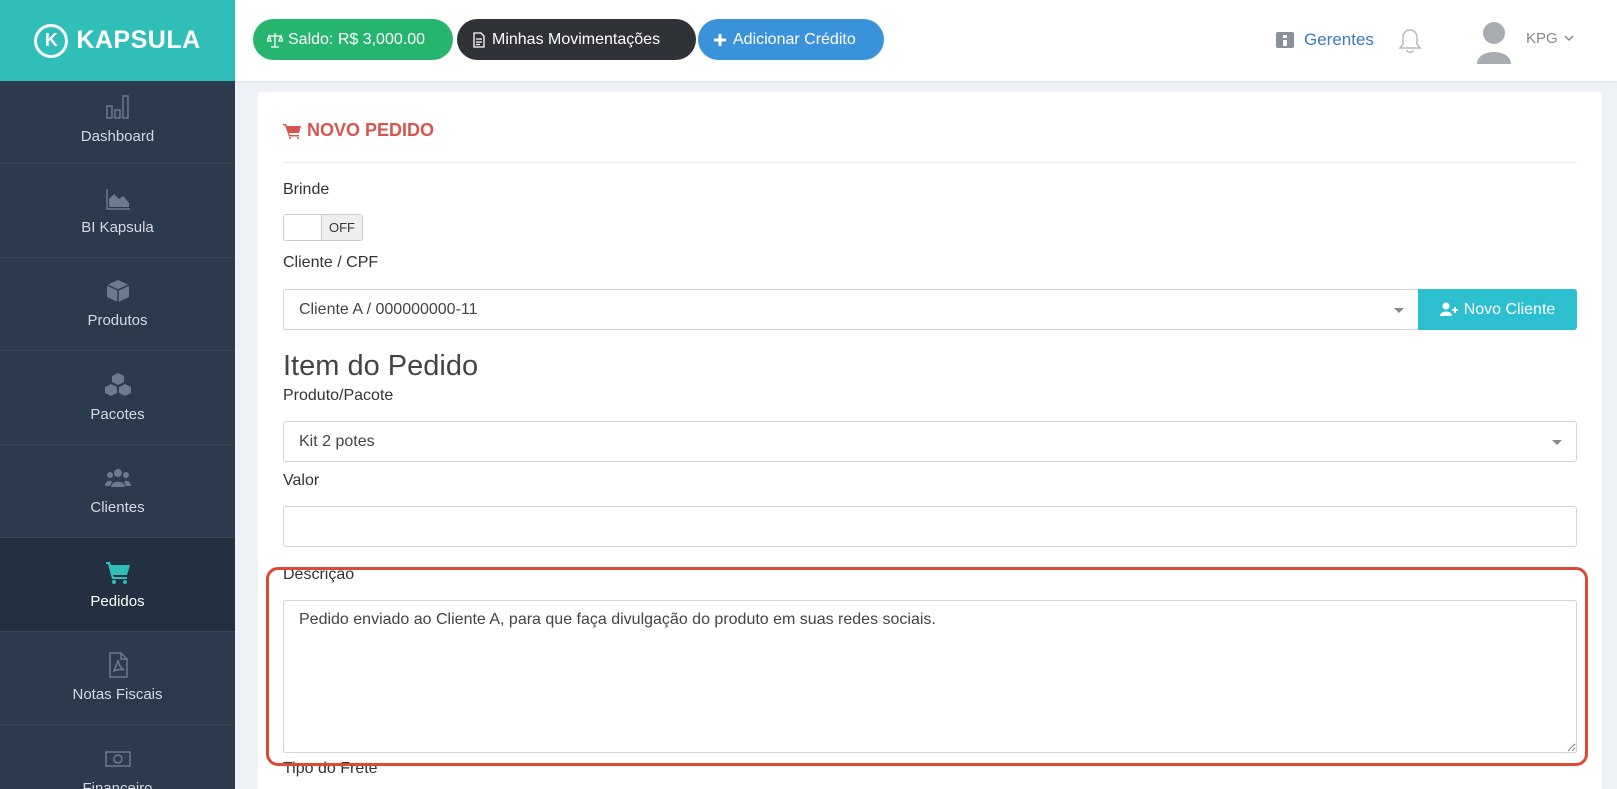 This screenshot has width=1617, height=789. What do you see at coordinates (117, 585) in the screenshot?
I see `sidebar-item-pedidos: Pedidos` at bounding box center [117, 585].